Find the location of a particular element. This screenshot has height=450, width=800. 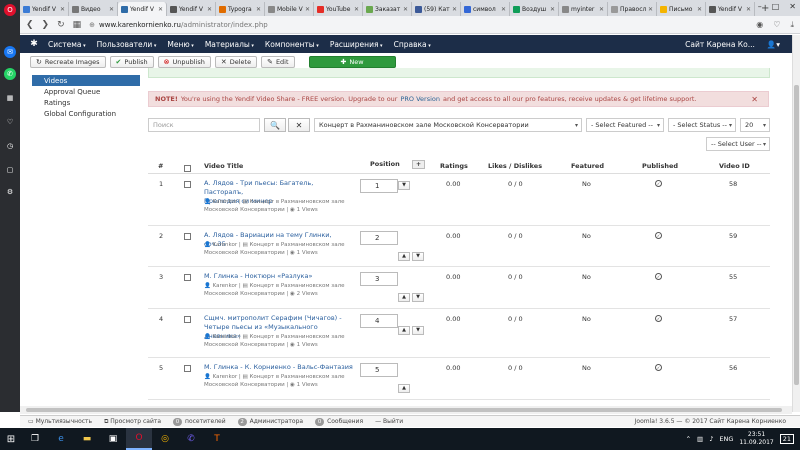

opera-taskbar-icon: O is located at coordinates (139, 439).